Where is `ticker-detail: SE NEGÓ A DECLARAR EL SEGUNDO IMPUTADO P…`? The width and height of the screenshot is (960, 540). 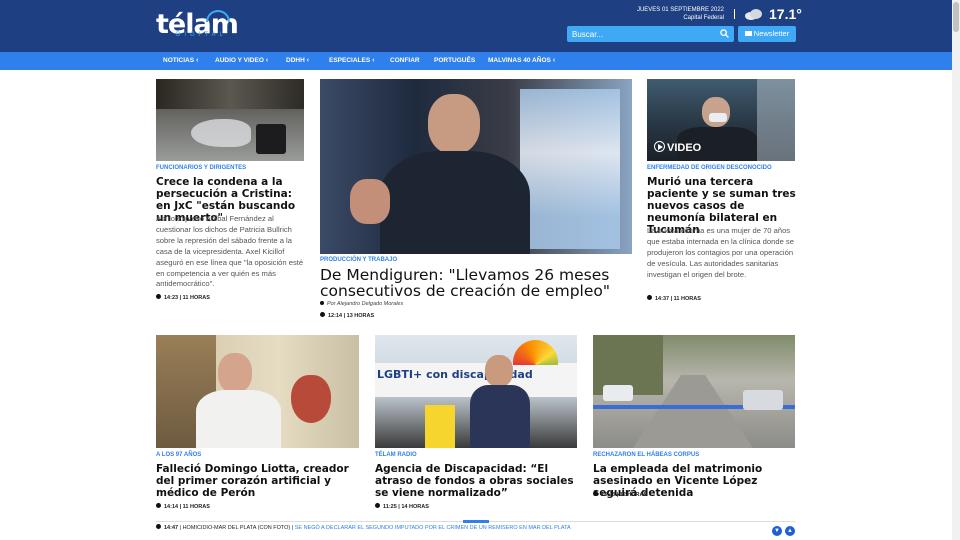
ticker-detail: SE NEGÓ A DECLARAR EL SEGUNDO IMPUTADO P… is located at coordinates (433, 528).